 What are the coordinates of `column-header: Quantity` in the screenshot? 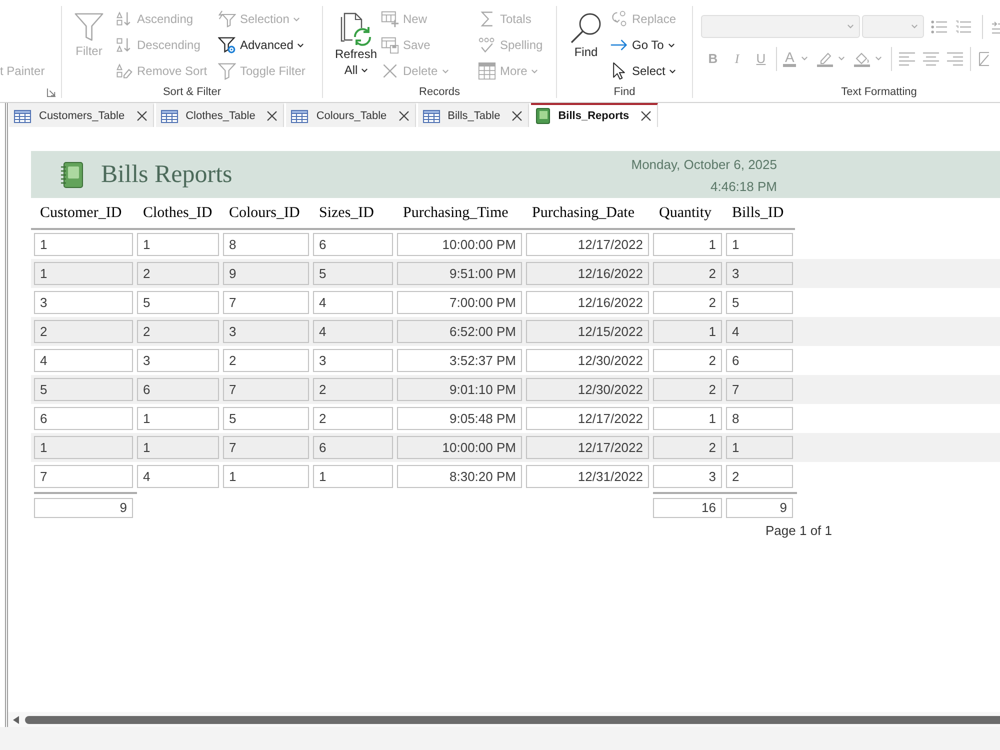 It's located at (685, 213).